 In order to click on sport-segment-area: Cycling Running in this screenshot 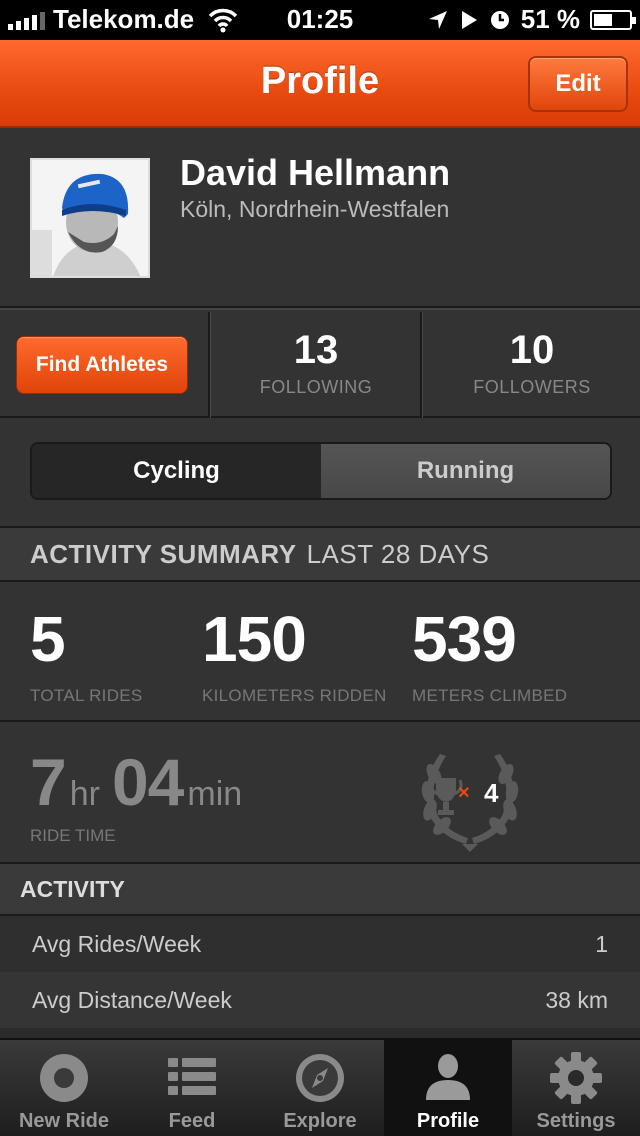, I will do `click(320, 473)`.